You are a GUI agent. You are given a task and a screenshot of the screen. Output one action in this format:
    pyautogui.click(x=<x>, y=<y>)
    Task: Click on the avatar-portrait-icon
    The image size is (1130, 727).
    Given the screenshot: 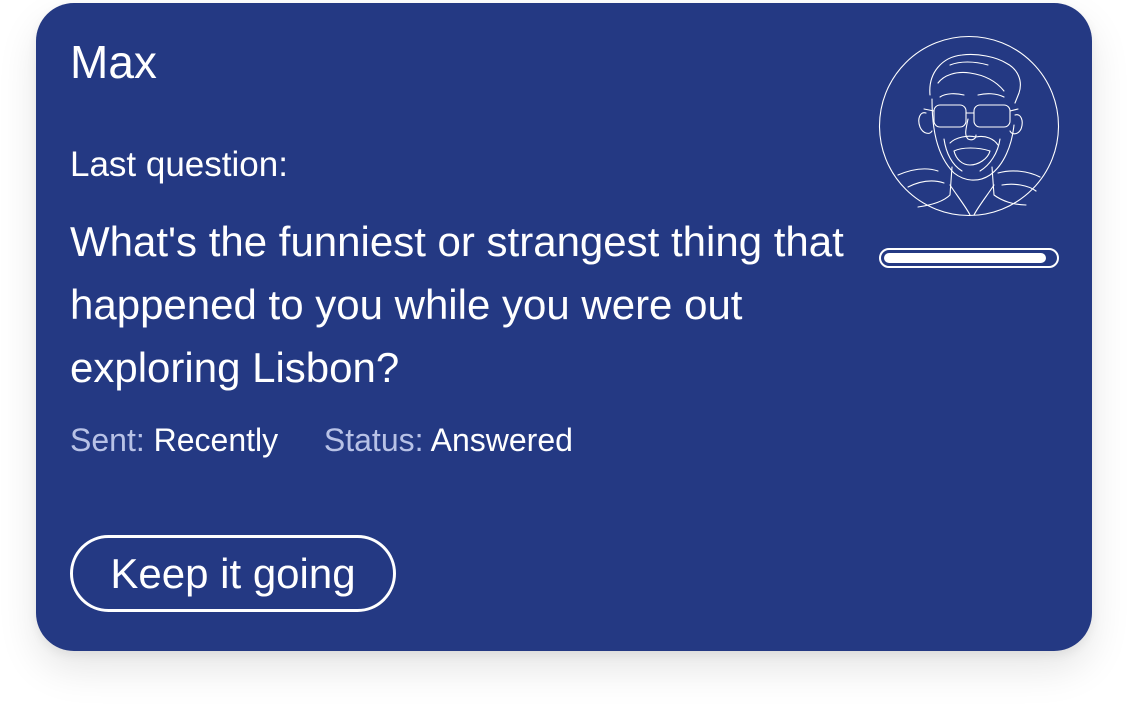 What is the action you would take?
    pyautogui.click(x=969, y=126)
    